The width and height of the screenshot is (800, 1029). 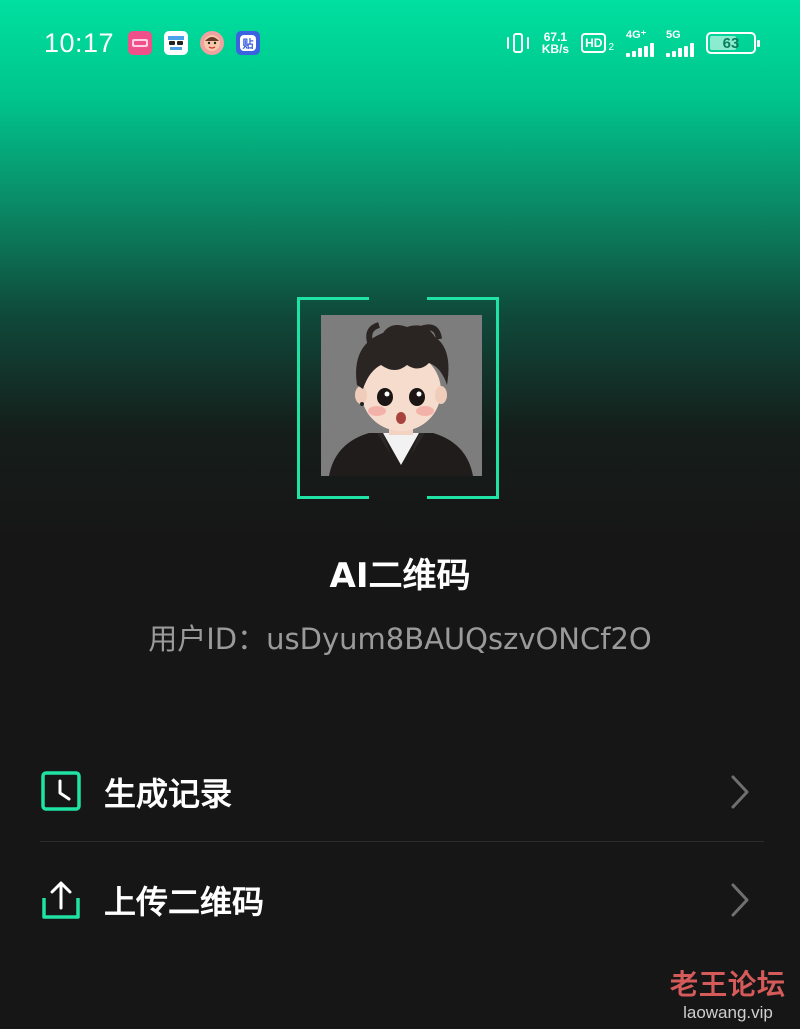 I want to click on battery-level: 63, so click(x=731, y=43).